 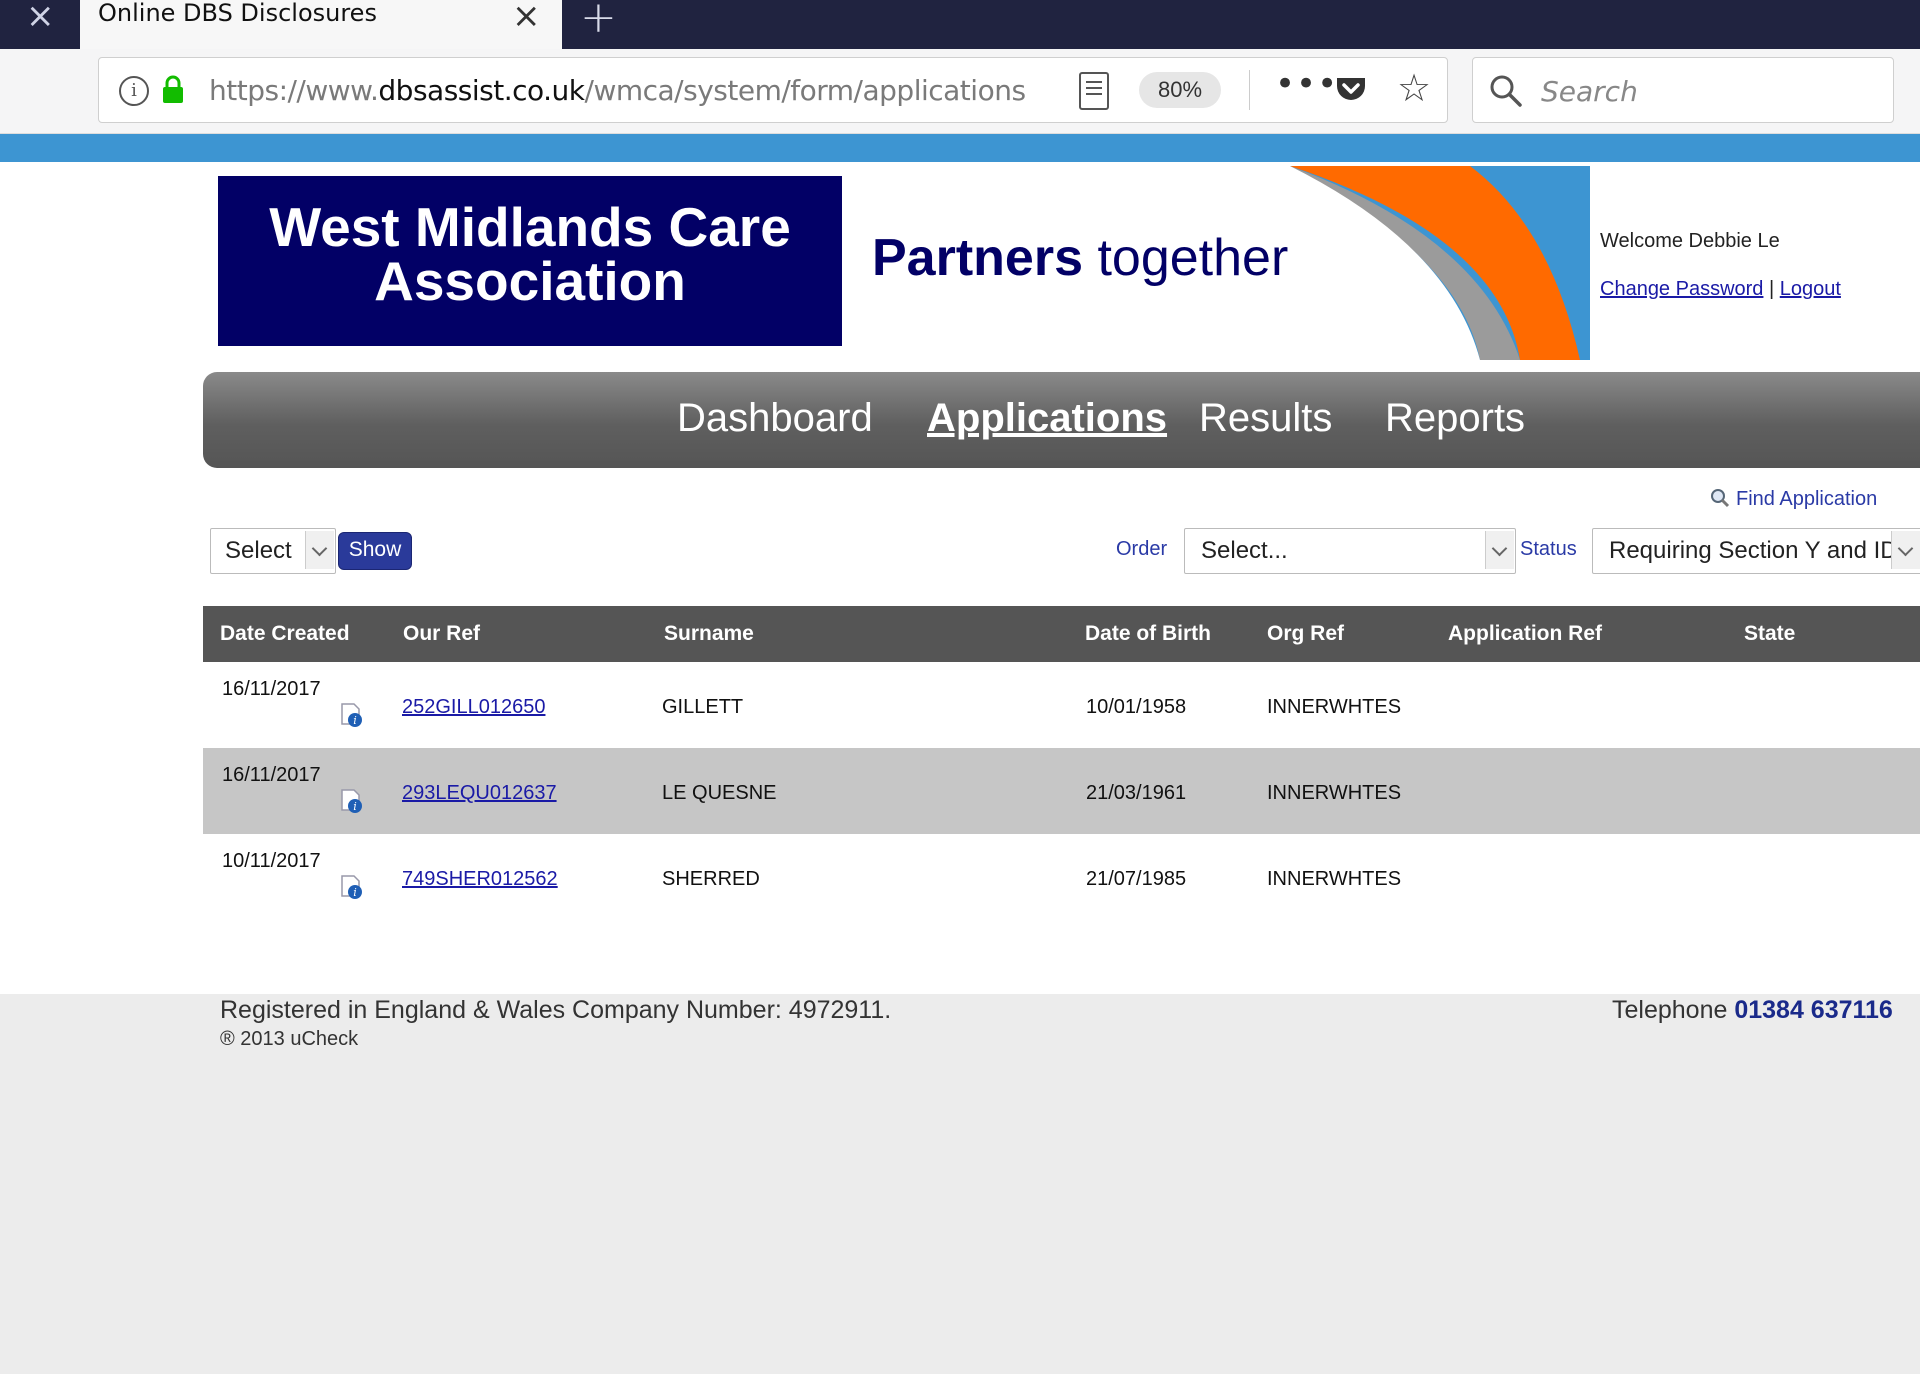 What do you see at coordinates (1136, 793) in the screenshot?
I see `cell-date-of-birth: 21/03/1961` at bounding box center [1136, 793].